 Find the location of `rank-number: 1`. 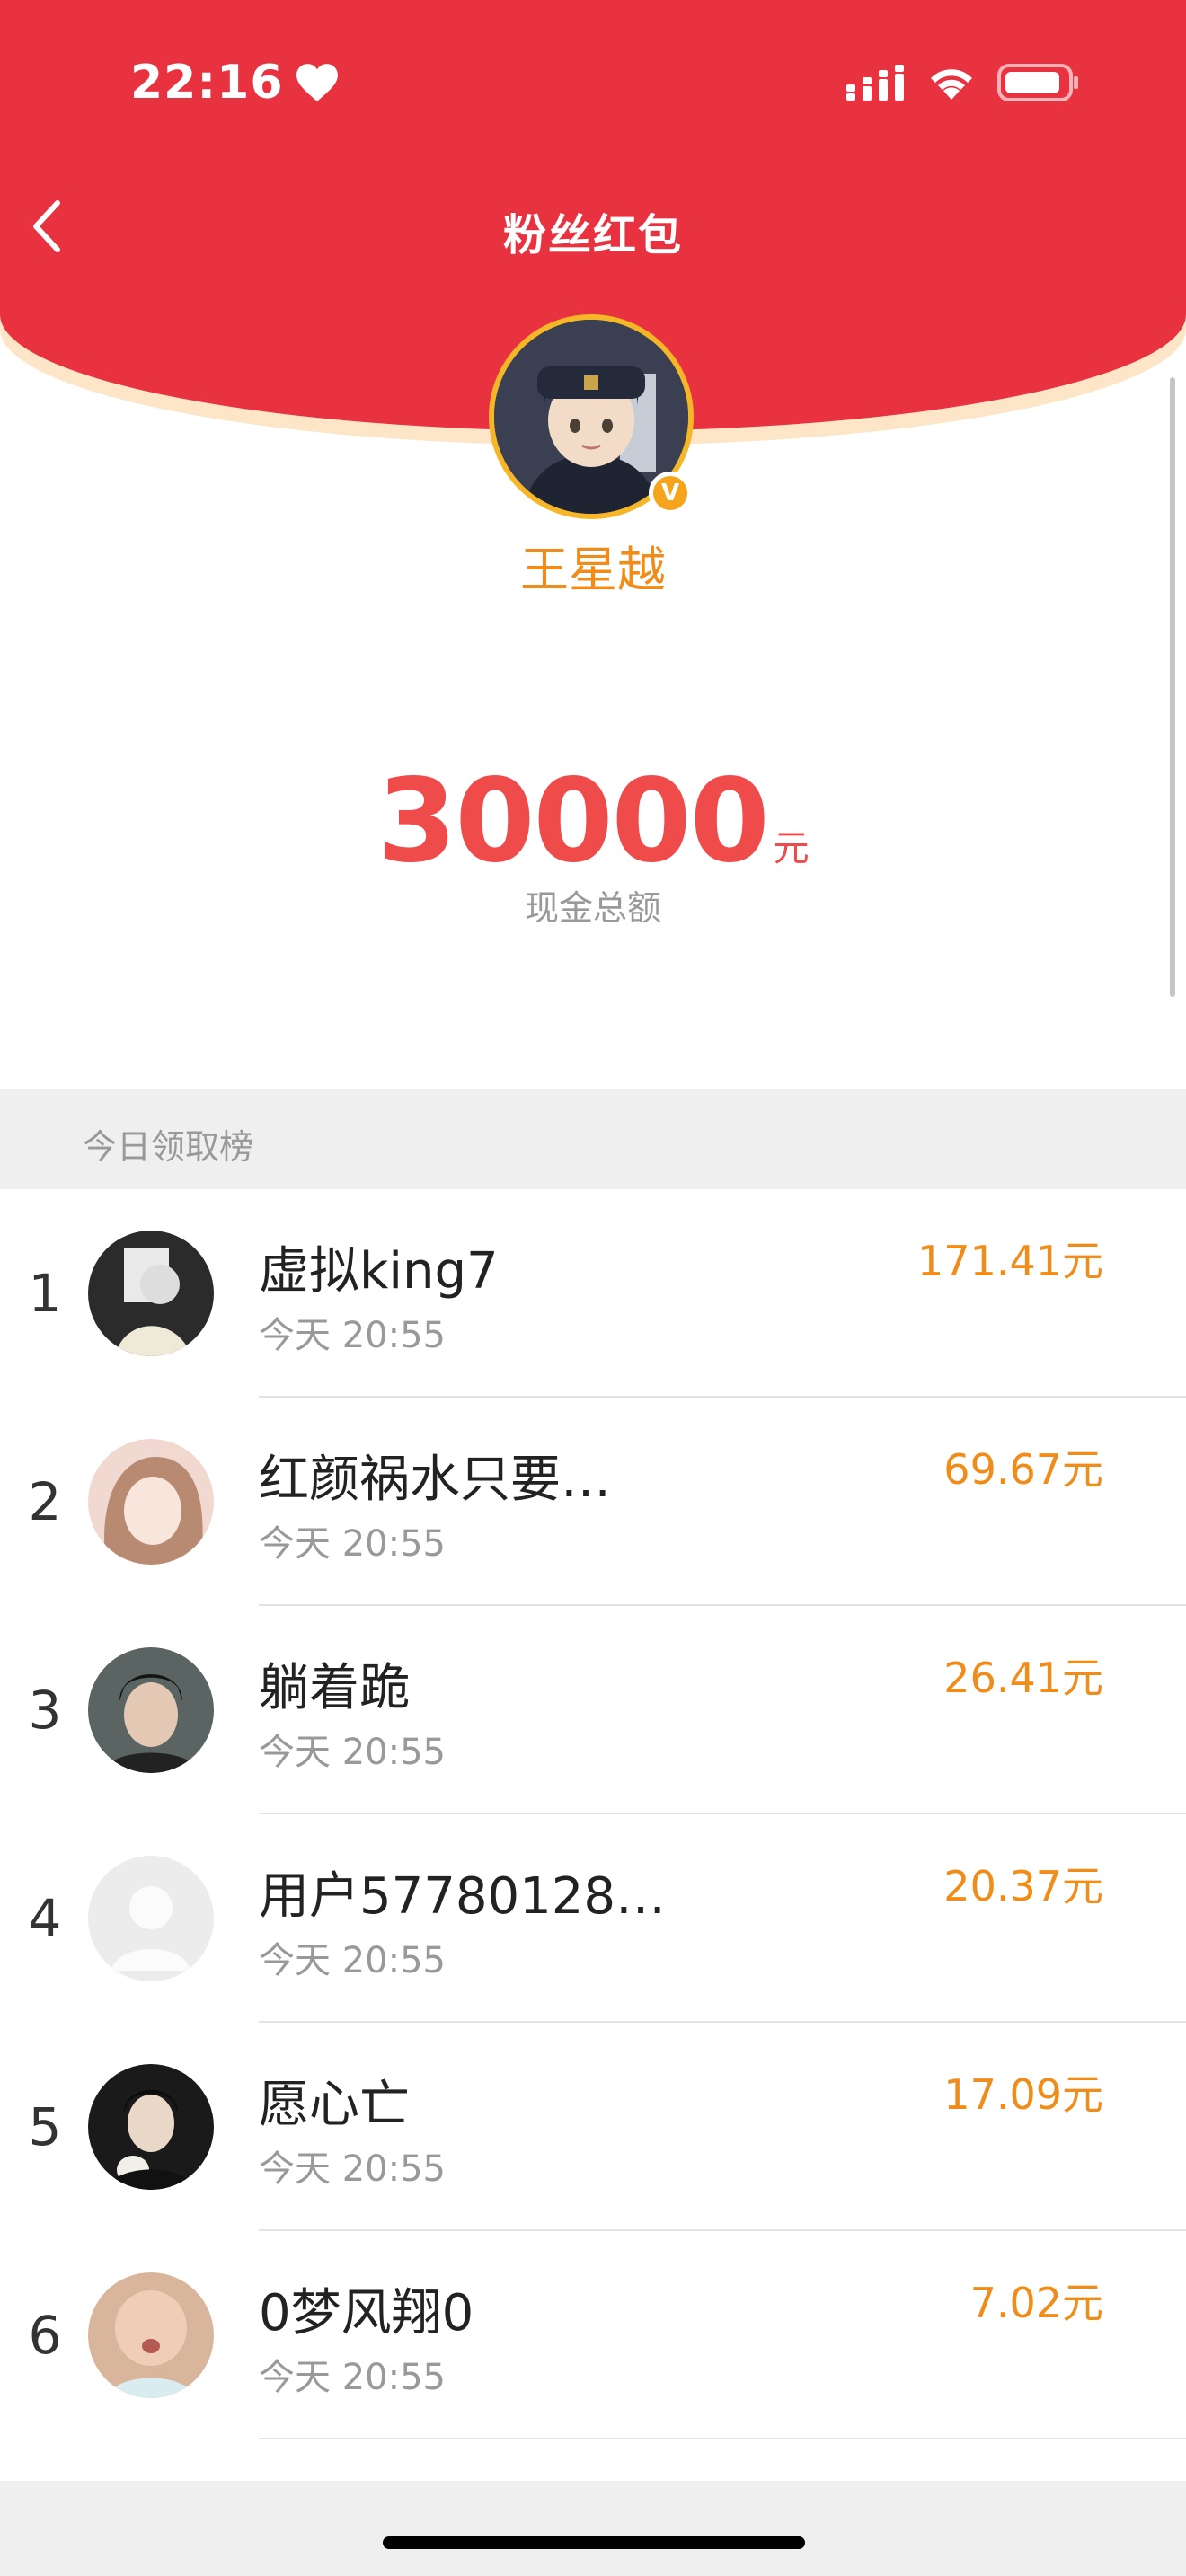

rank-number: 1 is located at coordinates (45, 1293).